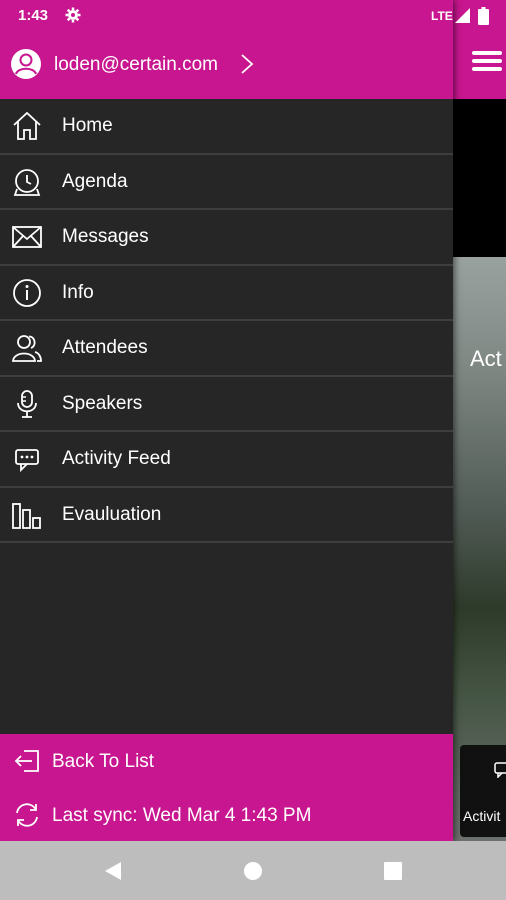 The image size is (506, 900). What do you see at coordinates (482, 816) in the screenshot?
I see `activity-feed-tile-label: Activit` at bounding box center [482, 816].